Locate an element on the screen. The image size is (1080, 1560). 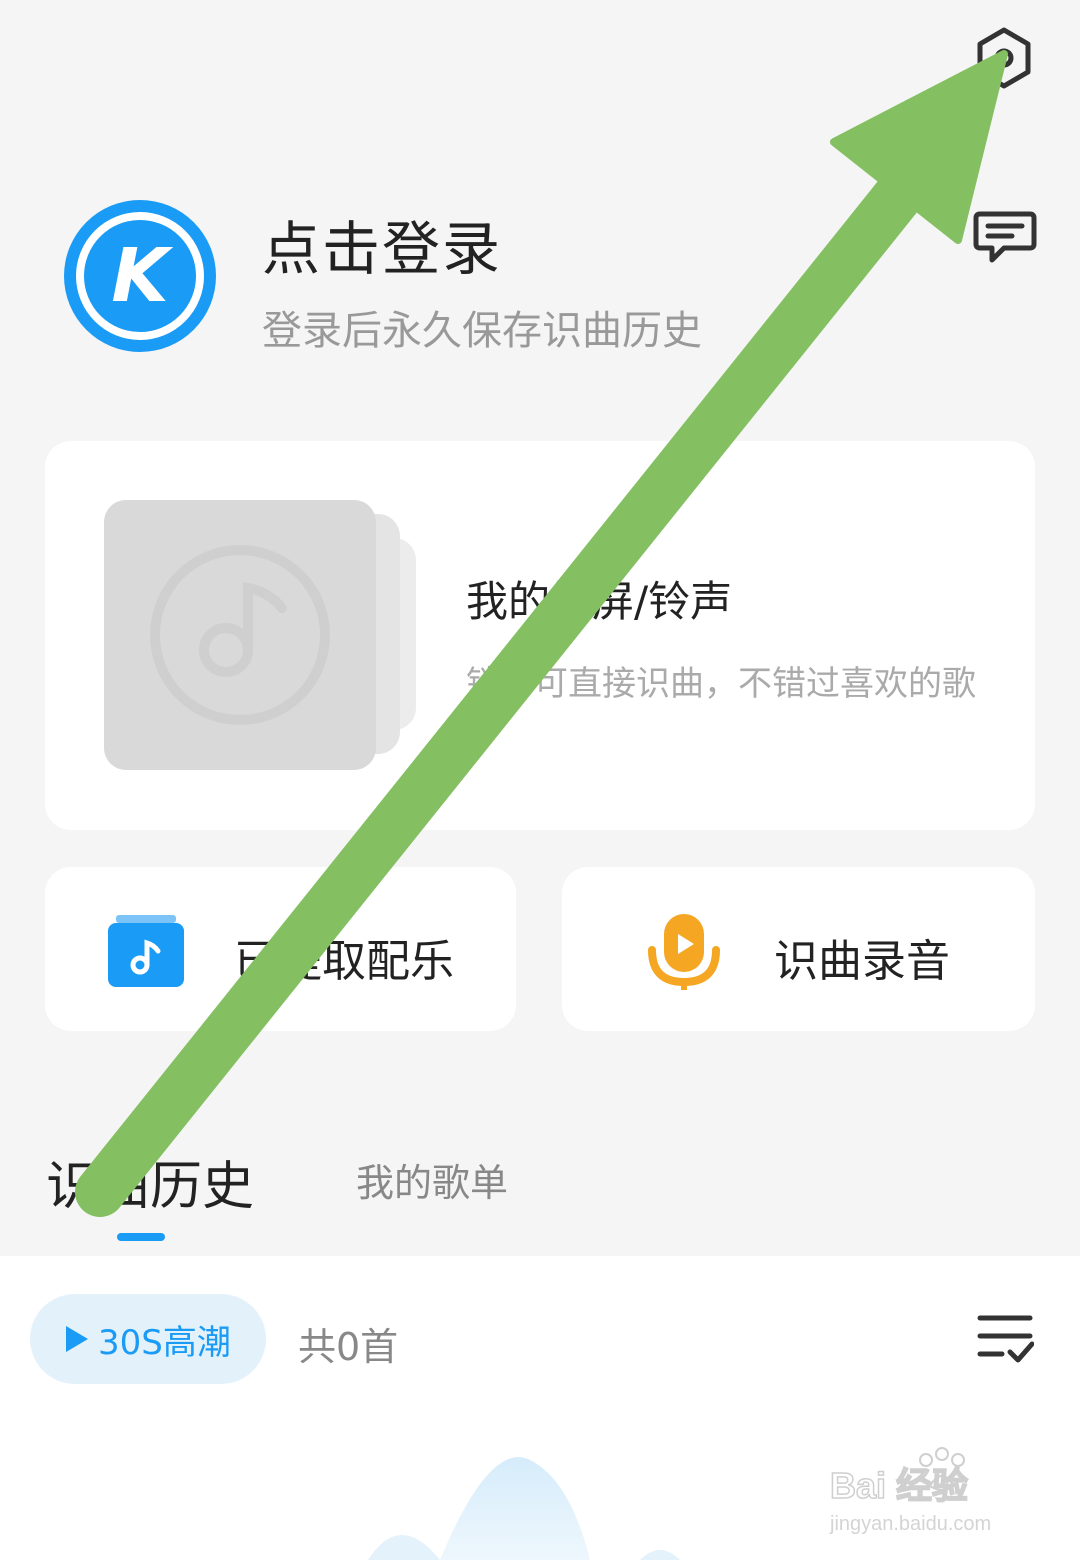
play-icon is located at coordinates (77, 1339).